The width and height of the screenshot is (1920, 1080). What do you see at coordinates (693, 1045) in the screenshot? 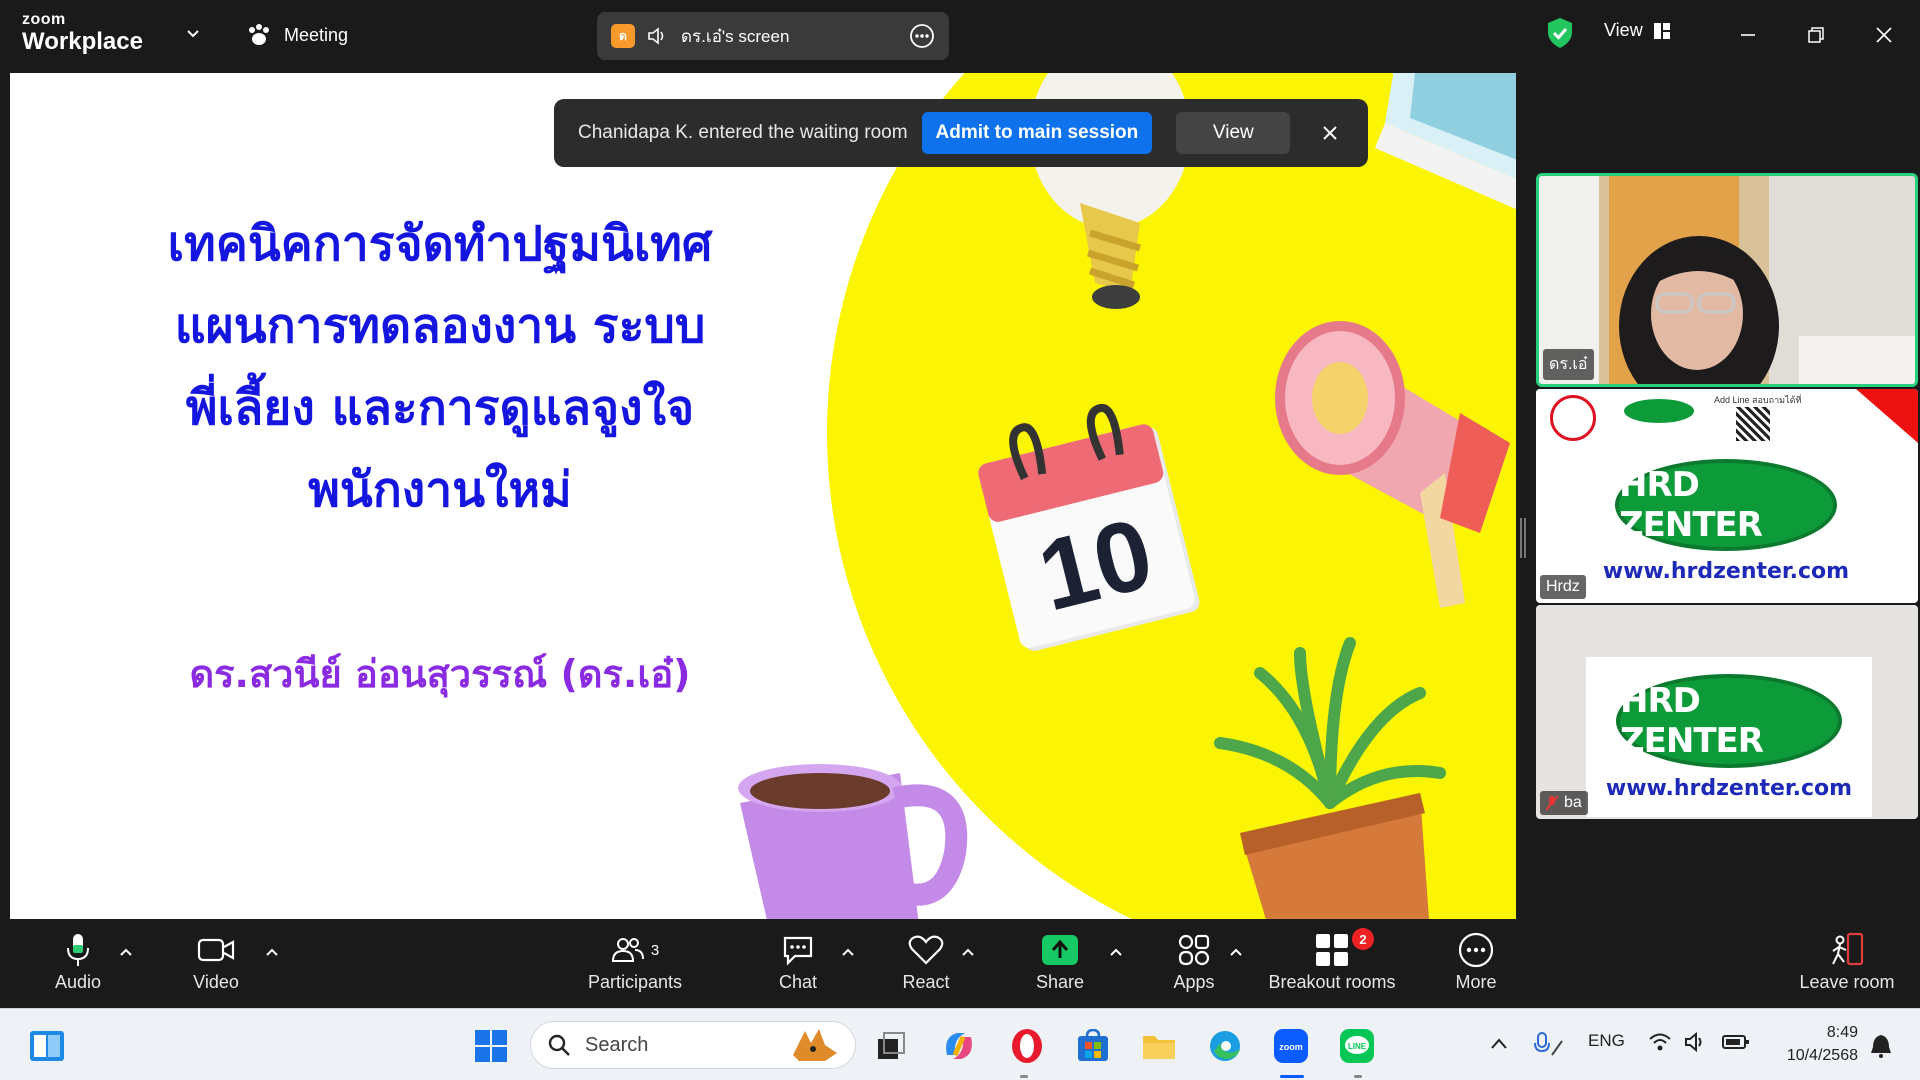
I see `taskbar-search: Search` at bounding box center [693, 1045].